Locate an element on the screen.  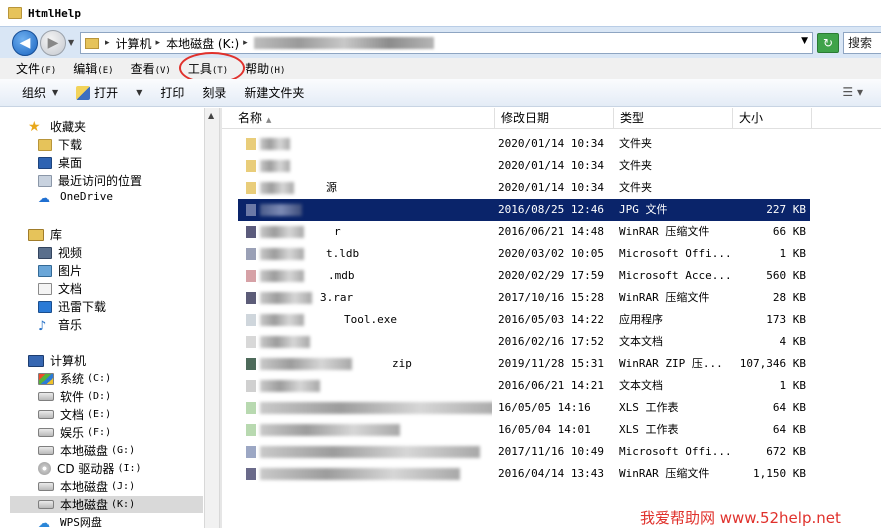
nav-item-wps: ☁ WPS网盘 is located at coordinates (70, 521).